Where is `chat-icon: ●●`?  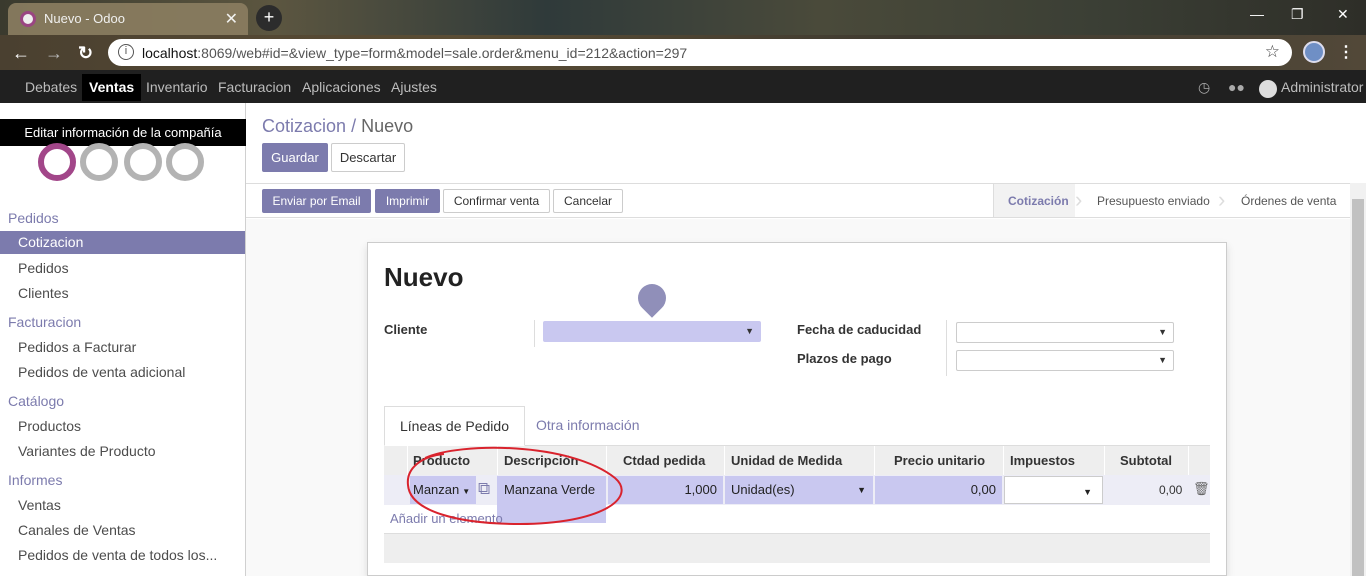
chat-icon: ●● is located at coordinates (1236, 87).